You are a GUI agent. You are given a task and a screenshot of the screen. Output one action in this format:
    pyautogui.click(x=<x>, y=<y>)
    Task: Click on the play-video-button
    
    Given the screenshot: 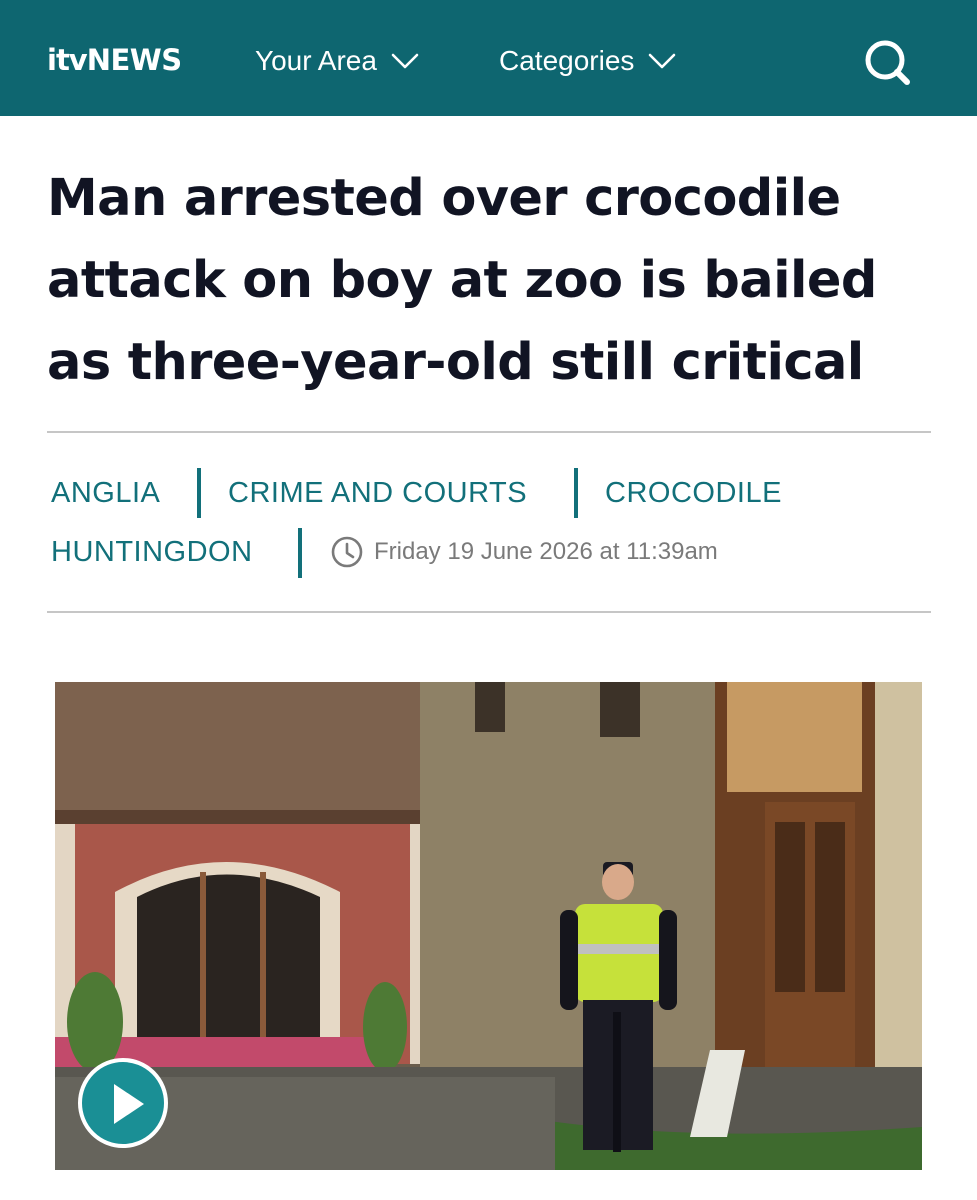 What is the action you would take?
    pyautogui.click(x=123, y=1103)
    